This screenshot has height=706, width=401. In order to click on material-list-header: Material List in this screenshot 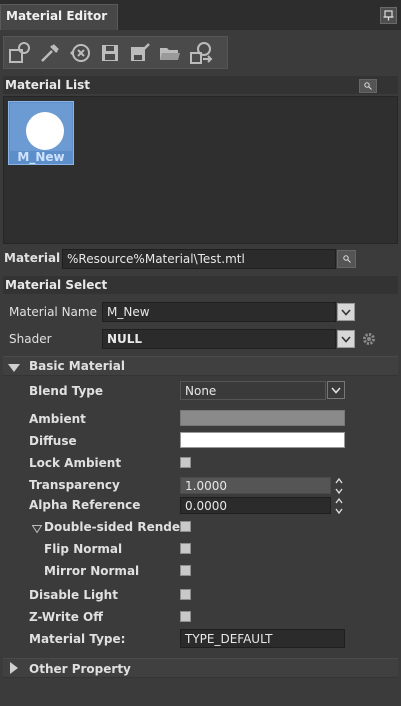, I will do `click(200, 85)`.